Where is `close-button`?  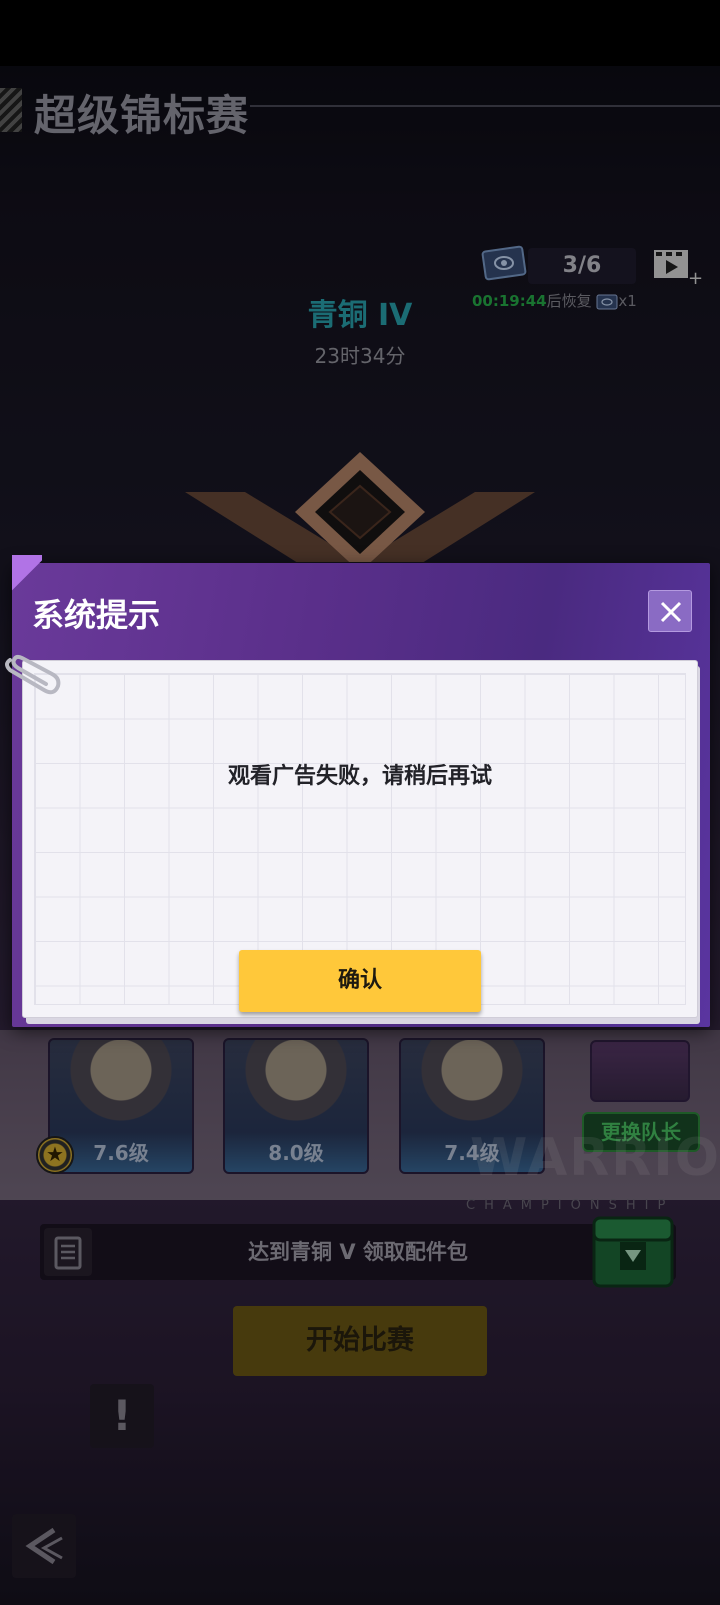 close-button is located at coordinates (670, 611).